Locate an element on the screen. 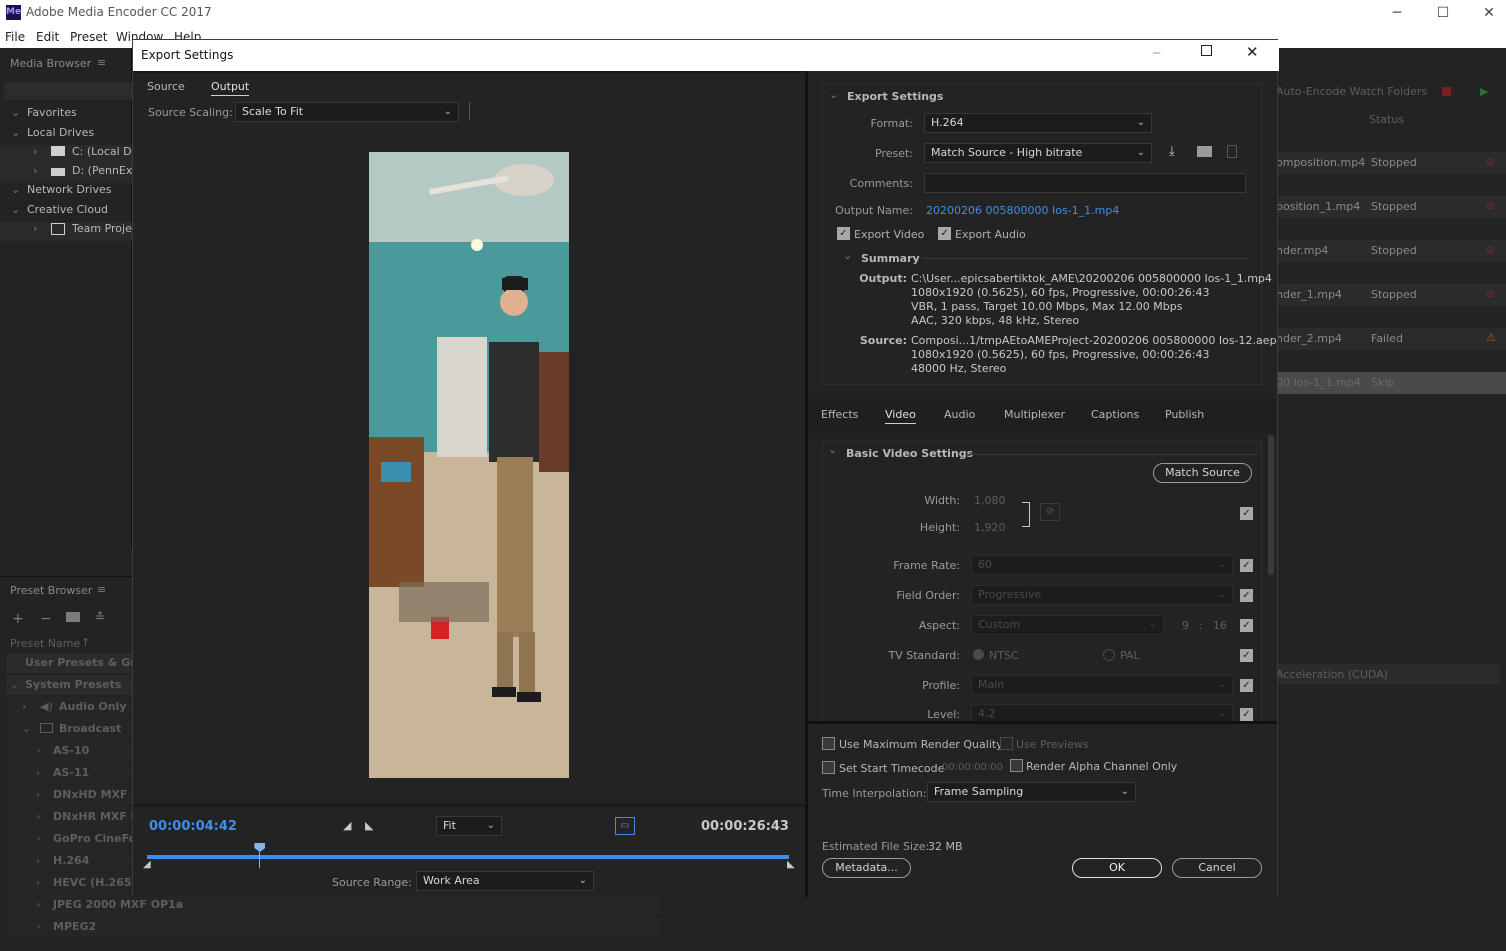  tab-effects: Effects is located at coordinates (839, 414).